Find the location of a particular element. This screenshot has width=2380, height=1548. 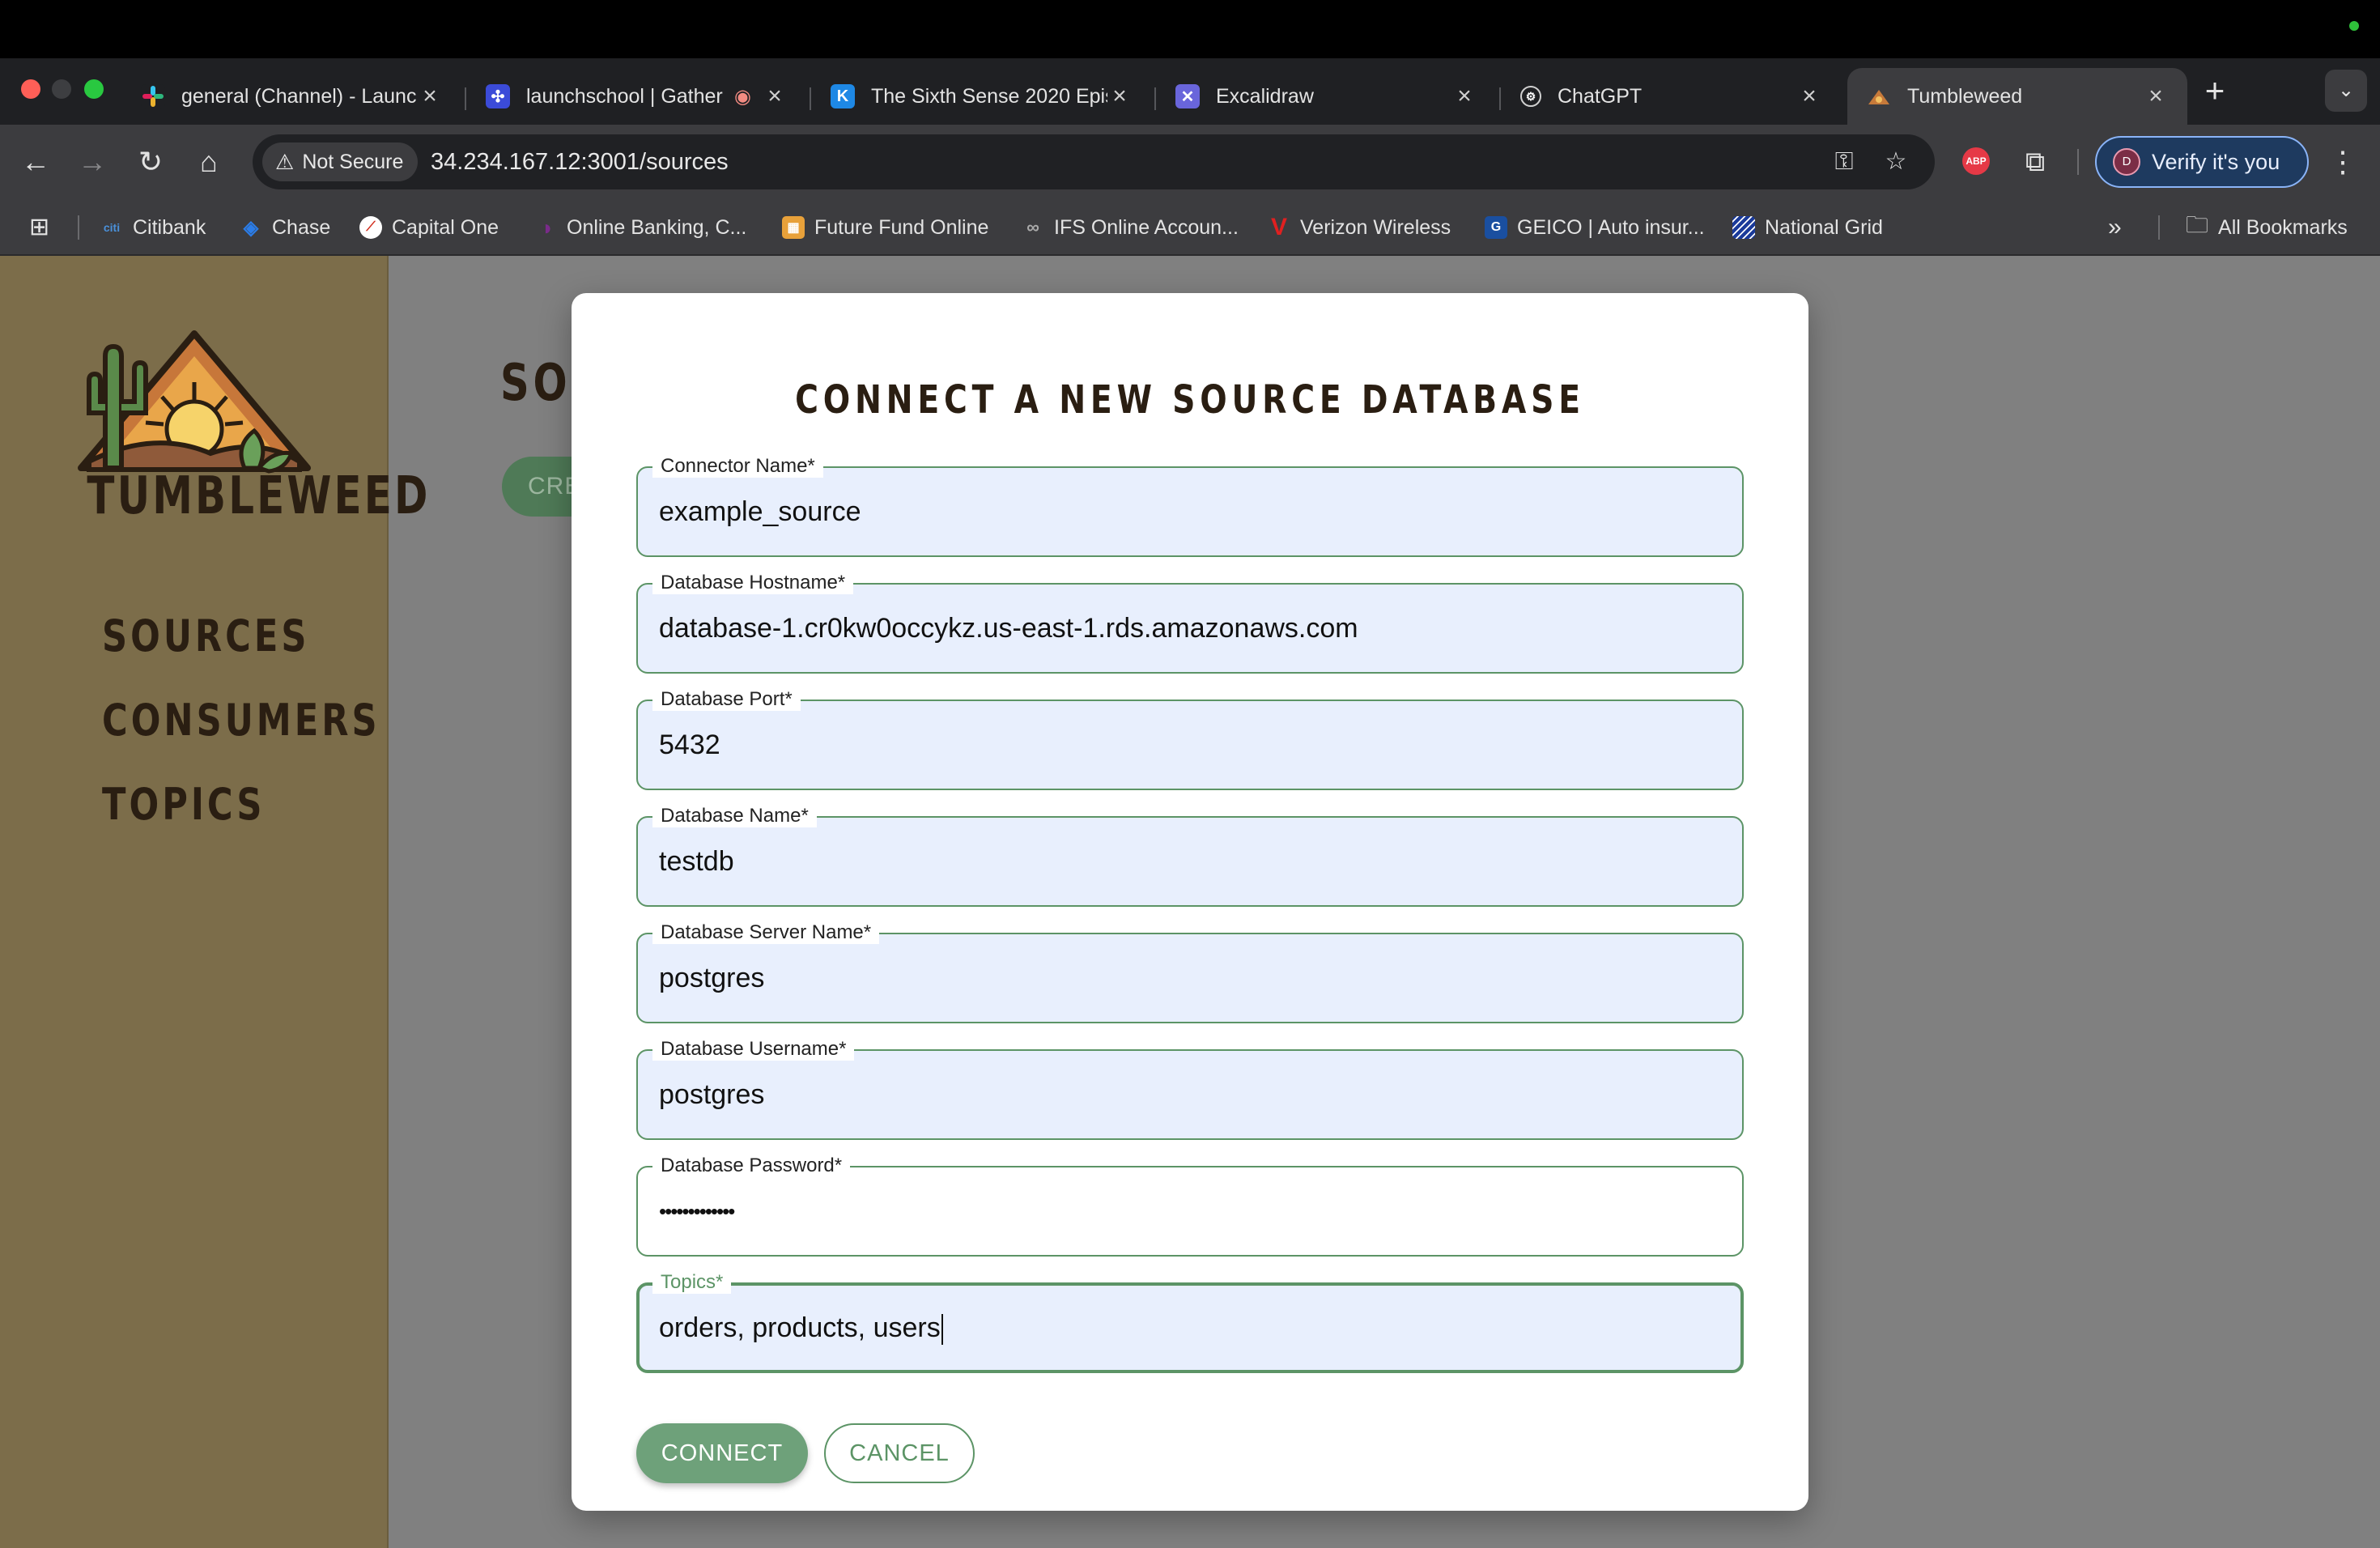

field-value: ••••••••••••• is located at coordinates (697, 1211).